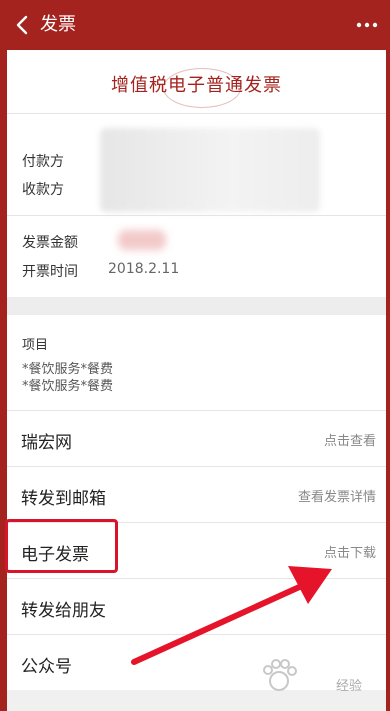  What do you see at coordinates (50, 243) in the screenshot?
I see `amount-label: 发票金额` at bounding box center [50, 243].